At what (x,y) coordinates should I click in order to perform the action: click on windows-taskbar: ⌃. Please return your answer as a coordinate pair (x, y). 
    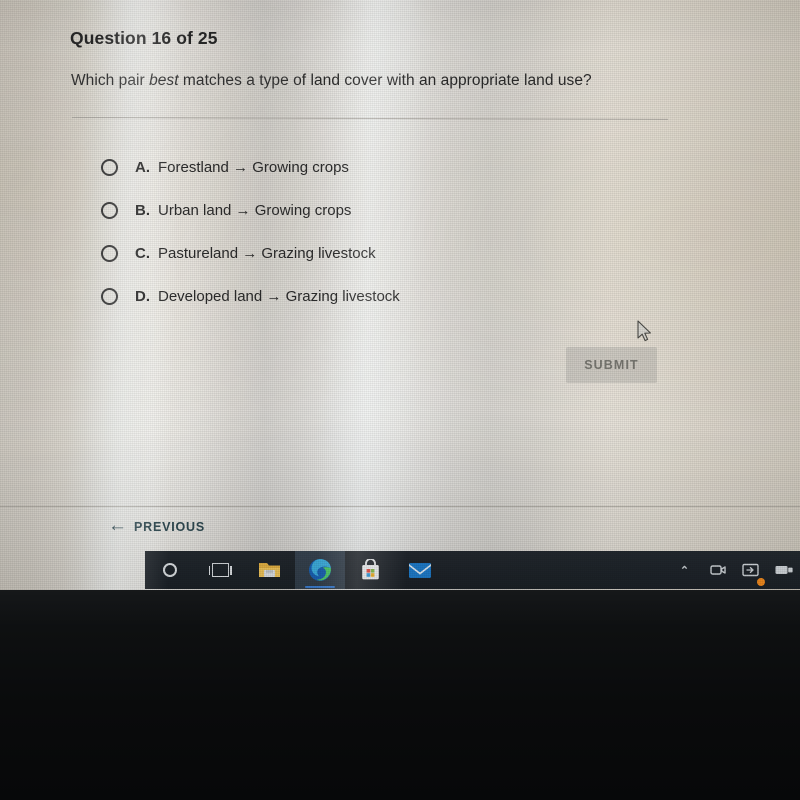
    Looking at the image, I should click on (472, 570).